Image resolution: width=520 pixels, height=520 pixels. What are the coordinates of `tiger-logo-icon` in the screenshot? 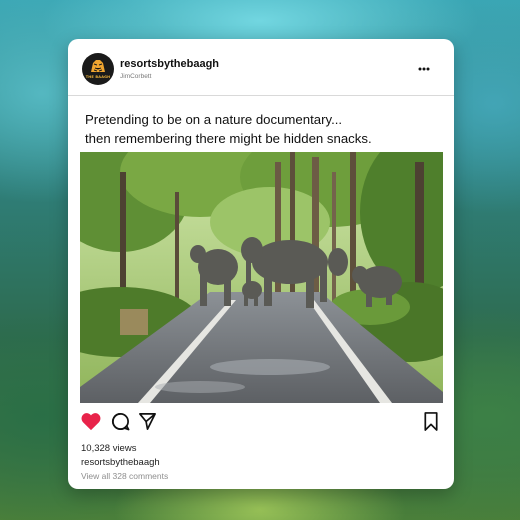 It's located at (98, 66).